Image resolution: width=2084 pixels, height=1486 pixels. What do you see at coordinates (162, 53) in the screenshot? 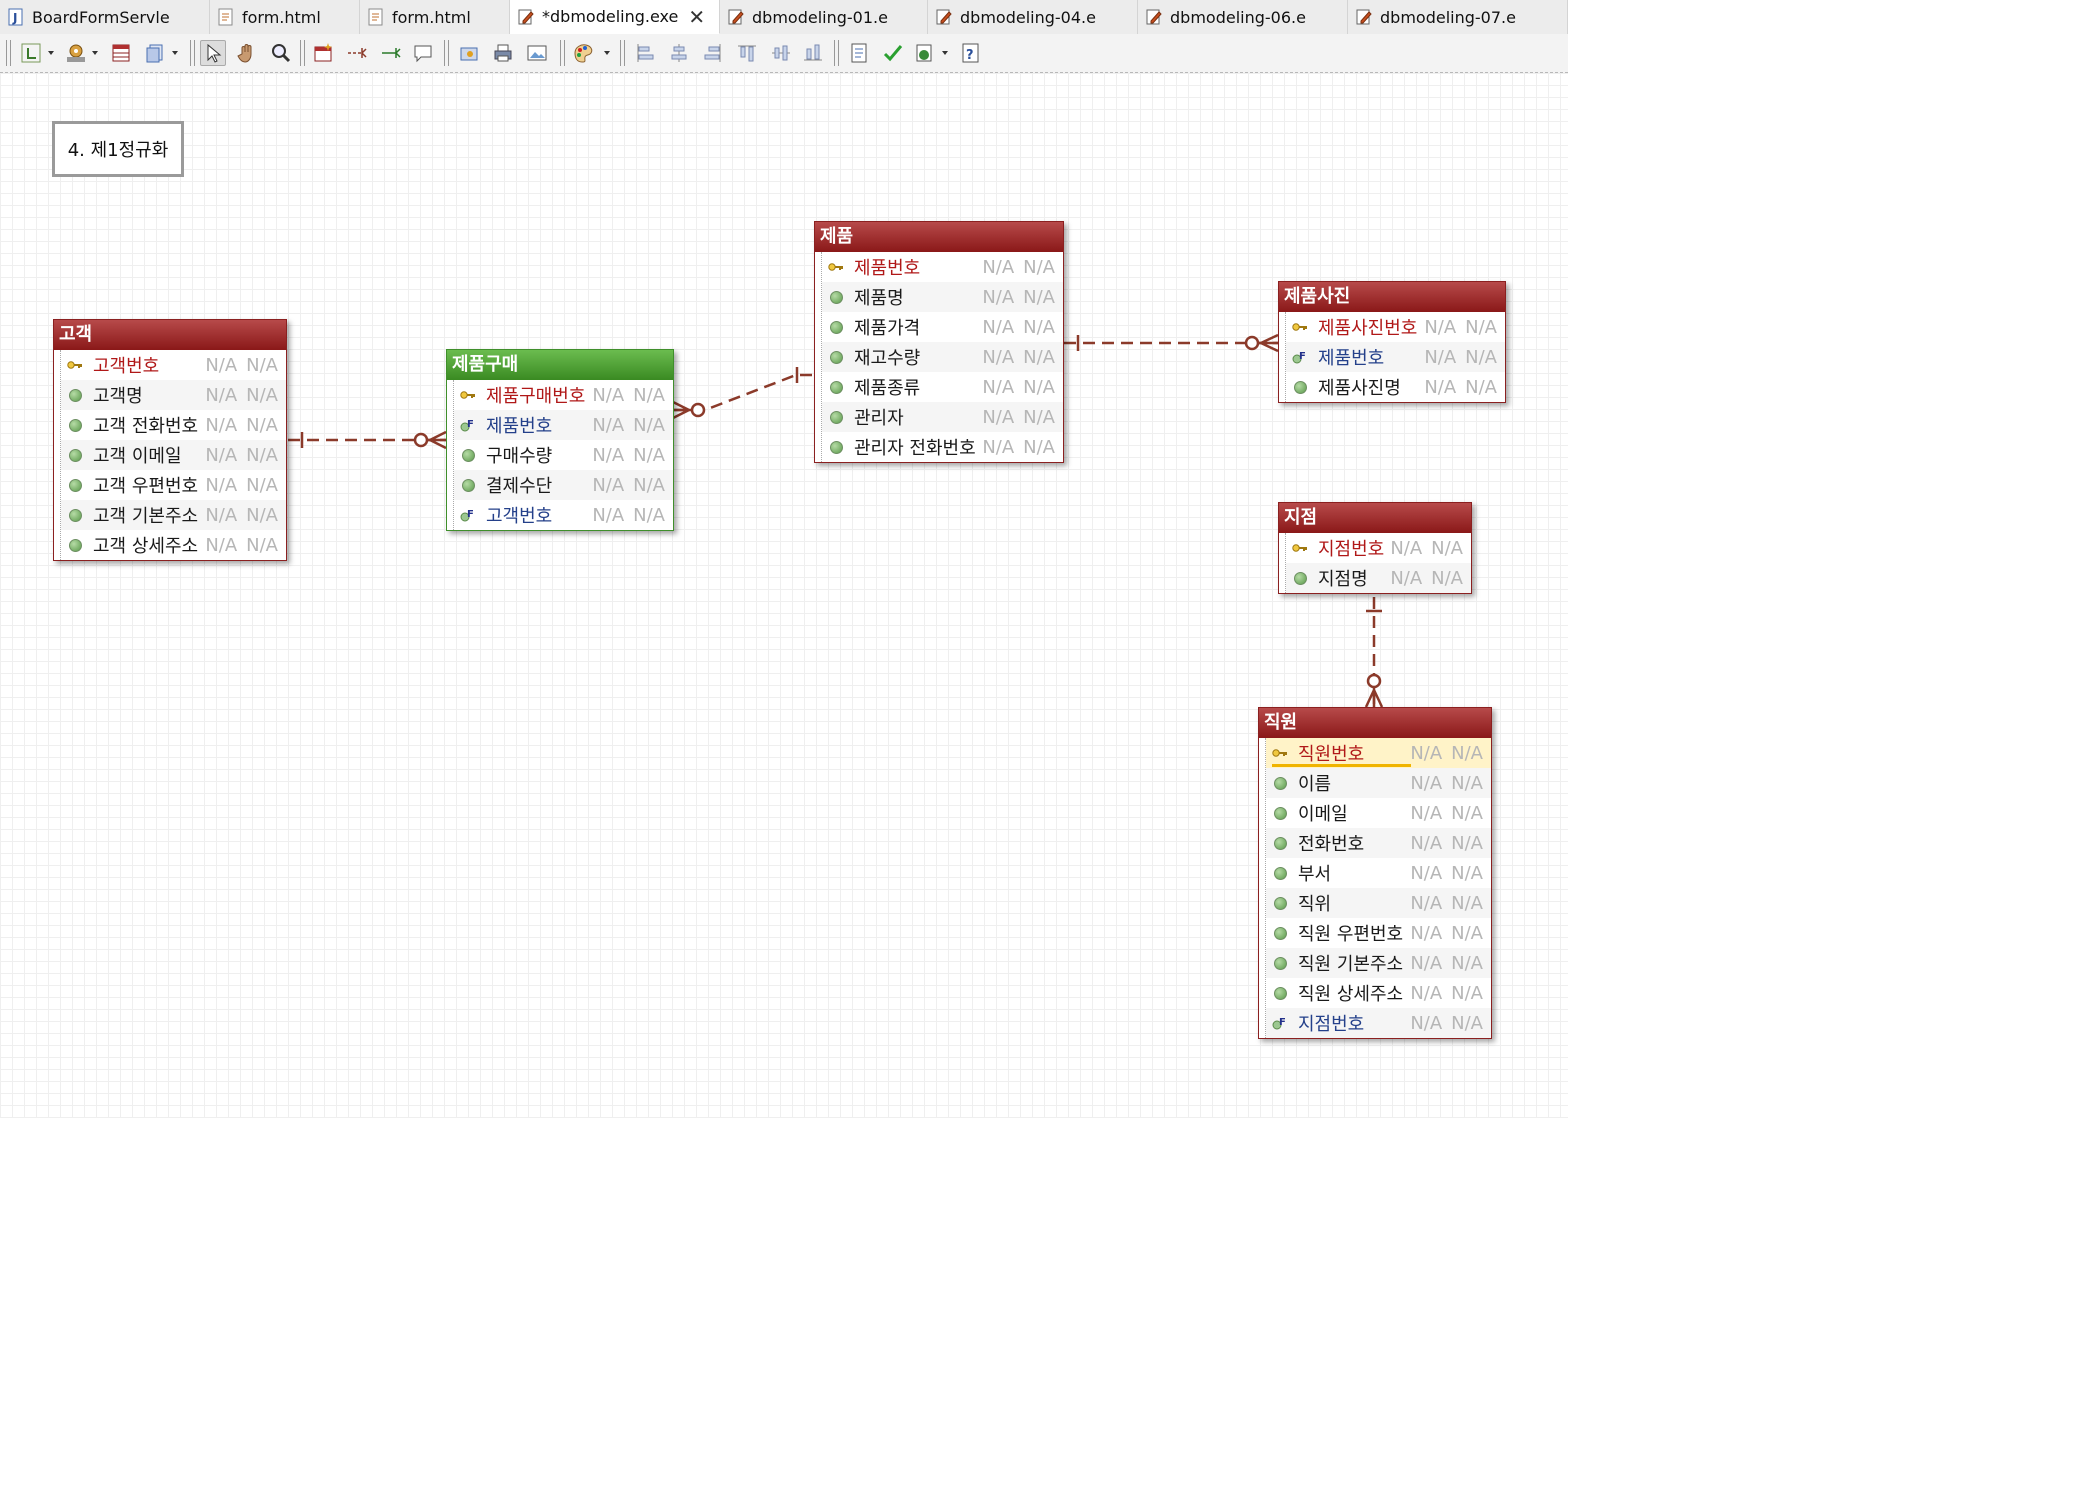
I see `copy-icon` at bounding box center [162, 53].